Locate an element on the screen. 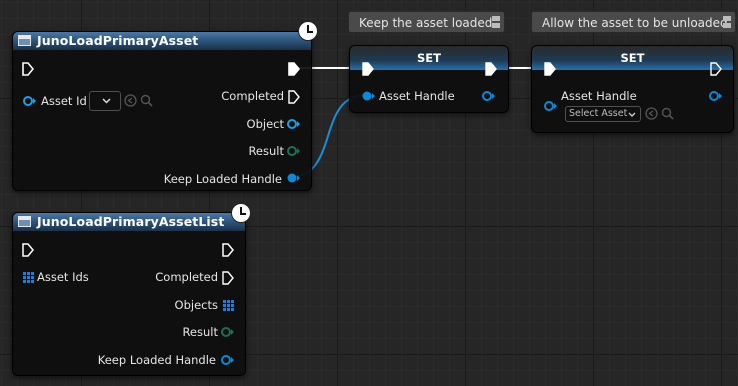 The height and width of the screenshot is (386, 738). asset-ids-label: Asset Ids is located at coordinates (63, 277).